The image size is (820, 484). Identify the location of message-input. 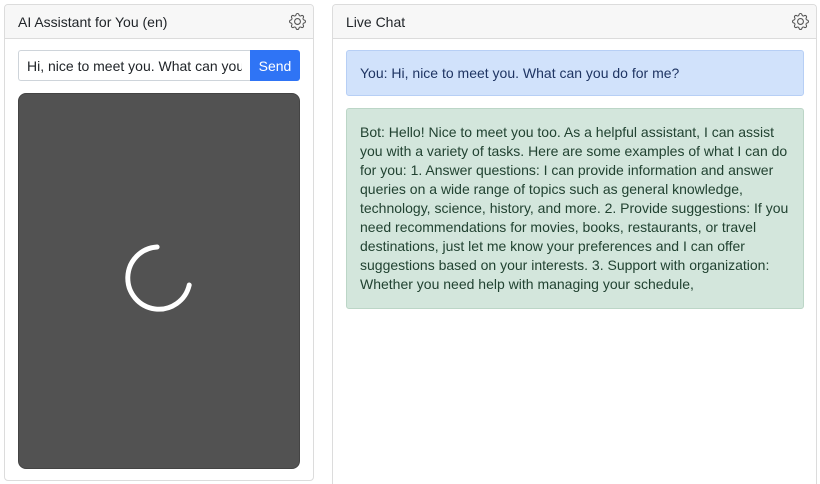
(134, 65).